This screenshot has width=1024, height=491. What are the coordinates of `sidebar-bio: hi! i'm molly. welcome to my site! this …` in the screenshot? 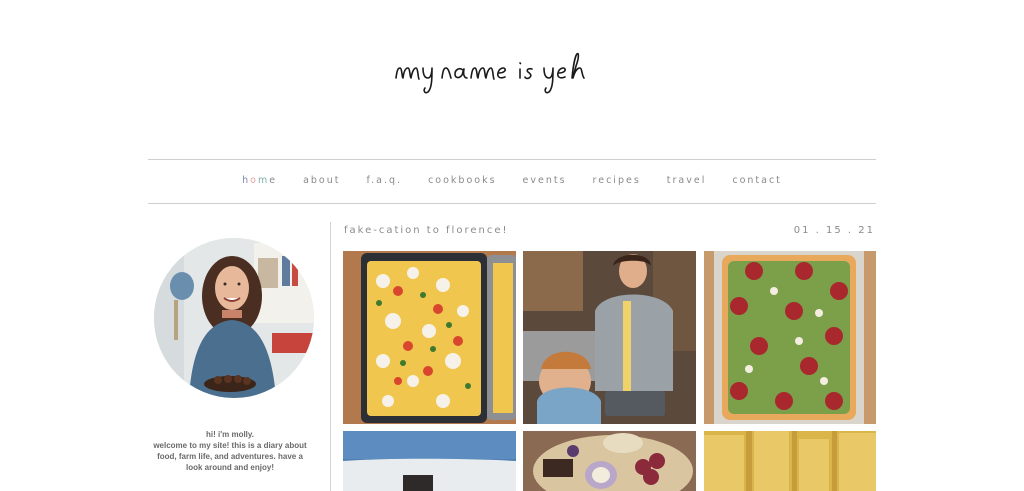 It's located at (230, 451).